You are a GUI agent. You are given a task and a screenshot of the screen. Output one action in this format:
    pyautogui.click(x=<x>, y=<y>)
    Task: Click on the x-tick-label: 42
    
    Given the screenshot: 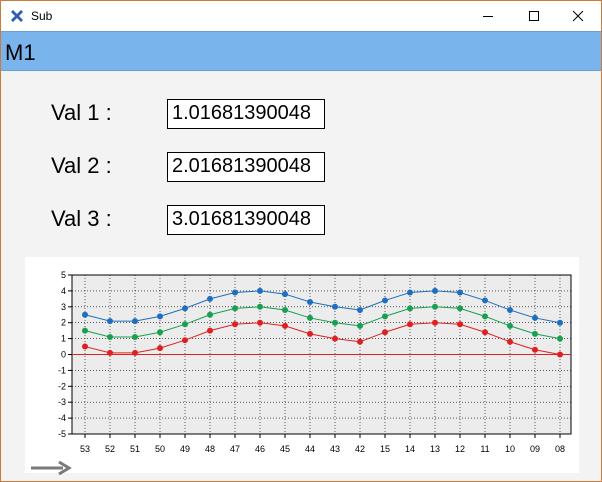 What is the action you would take?
    pyautogui.click(x=360, y=449)
    